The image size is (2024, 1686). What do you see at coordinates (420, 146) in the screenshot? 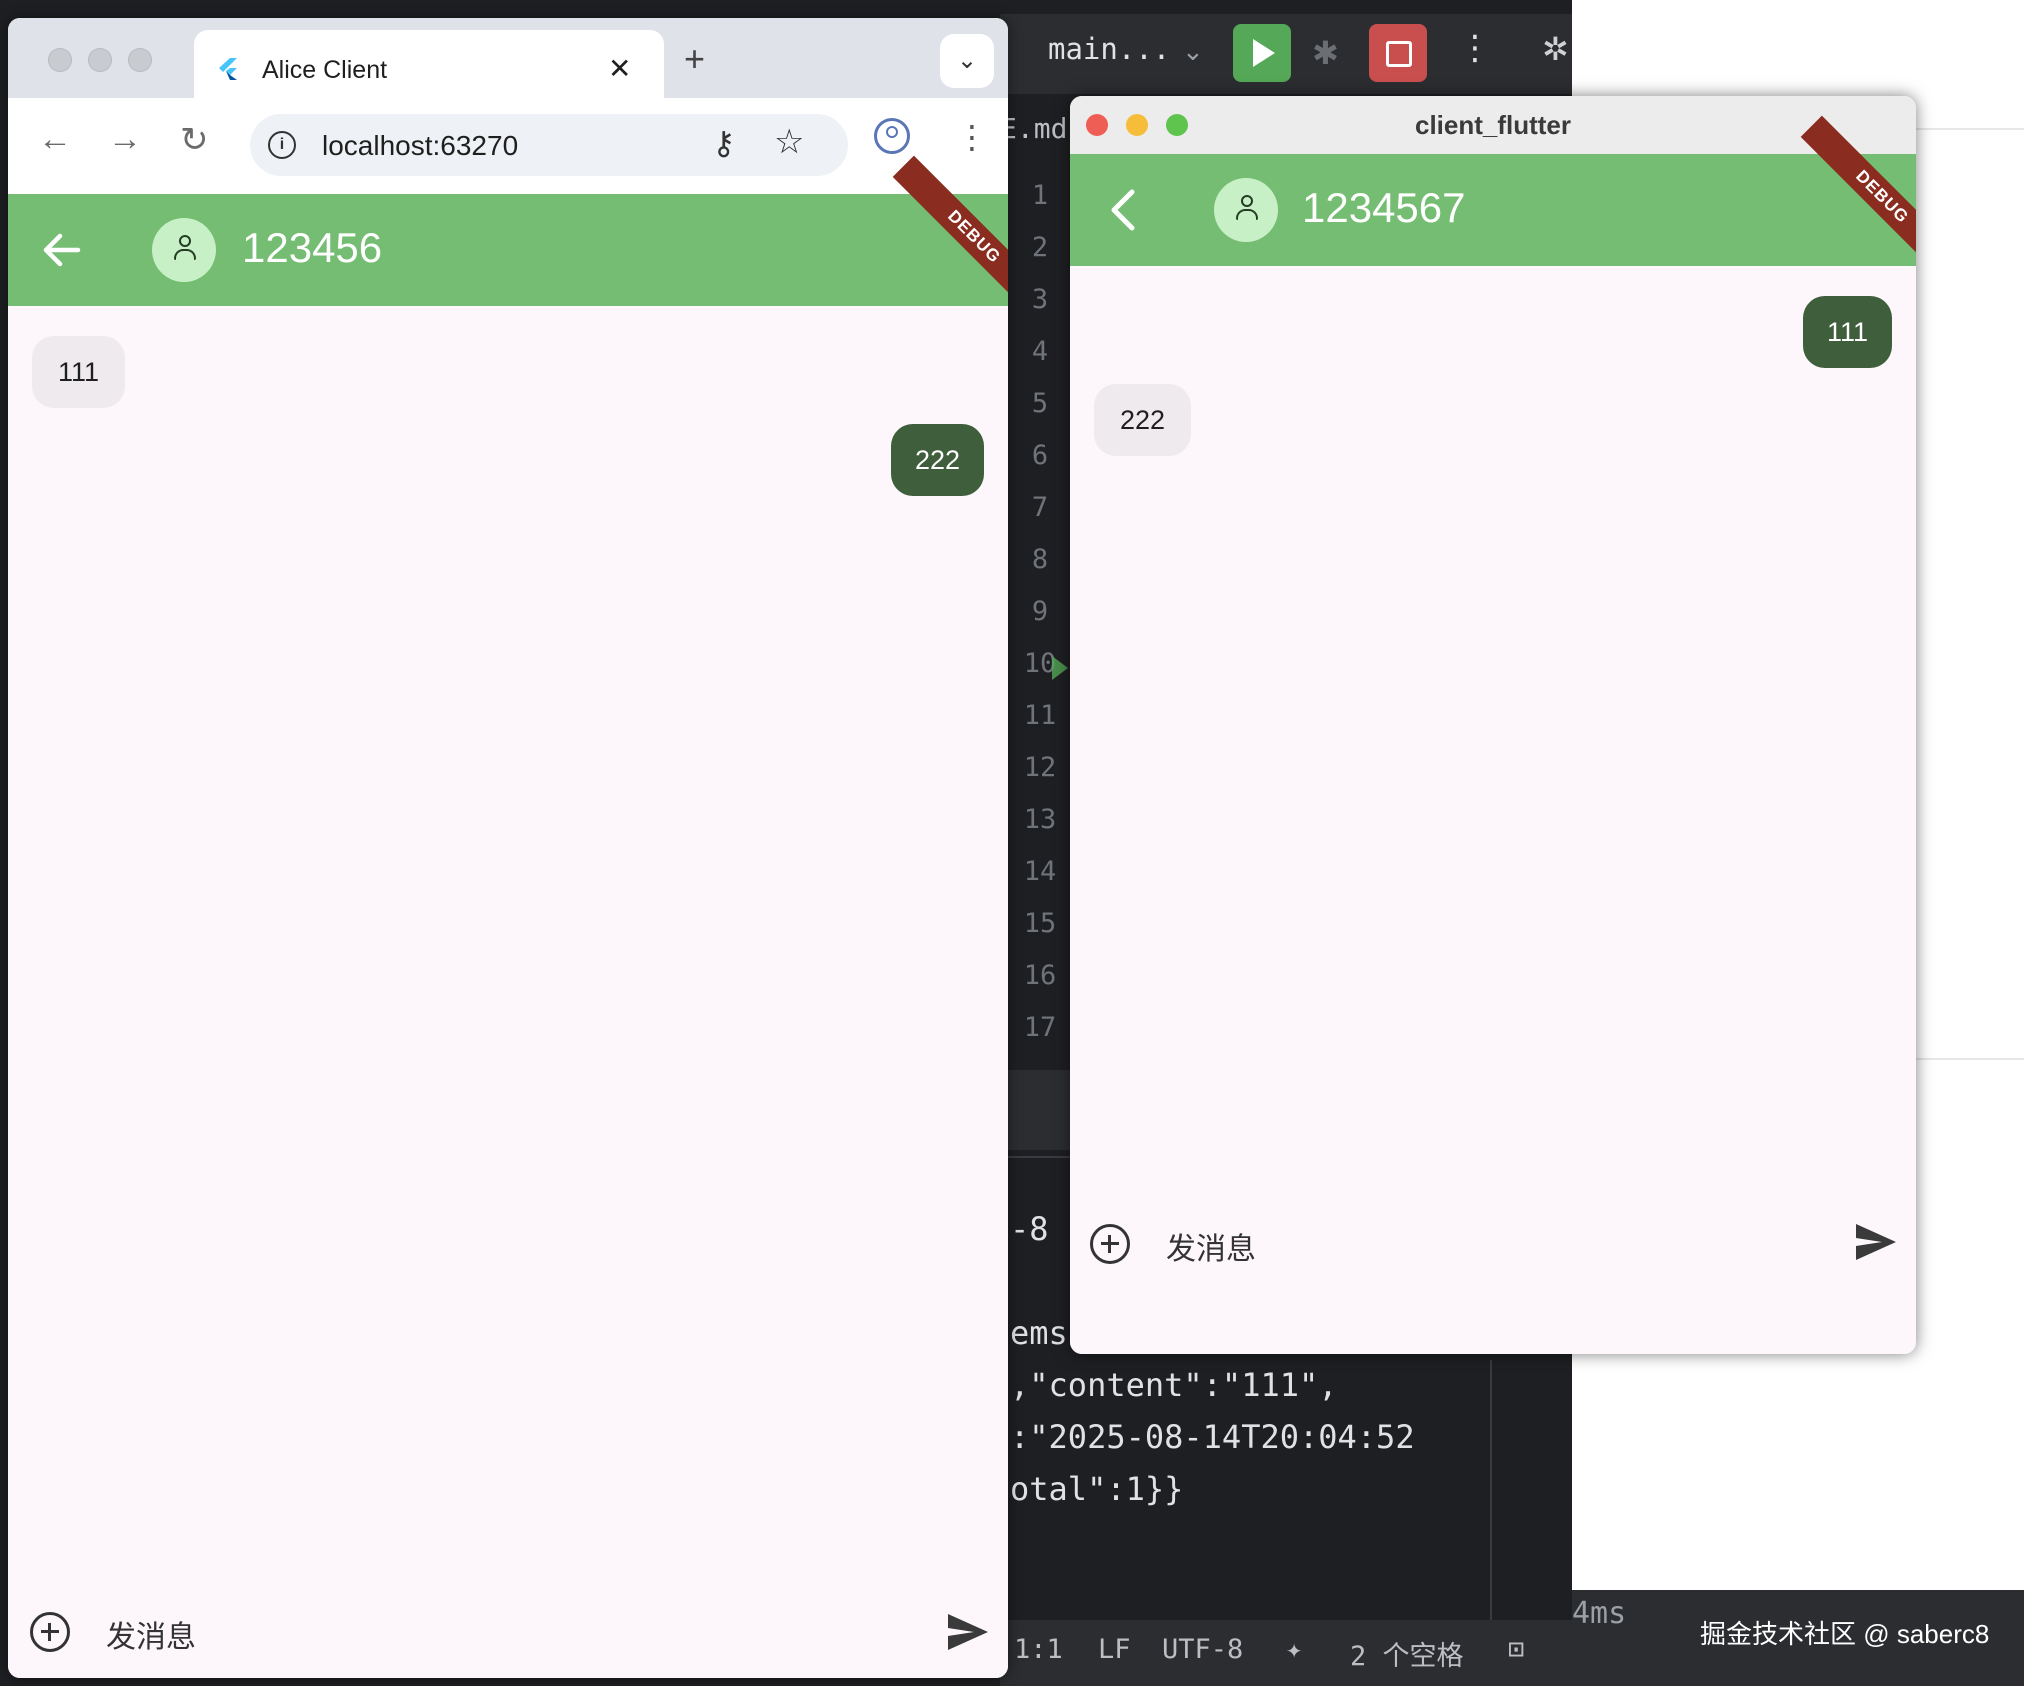
I see `url-text: localhost:63270` at bounding box center [420, 146].